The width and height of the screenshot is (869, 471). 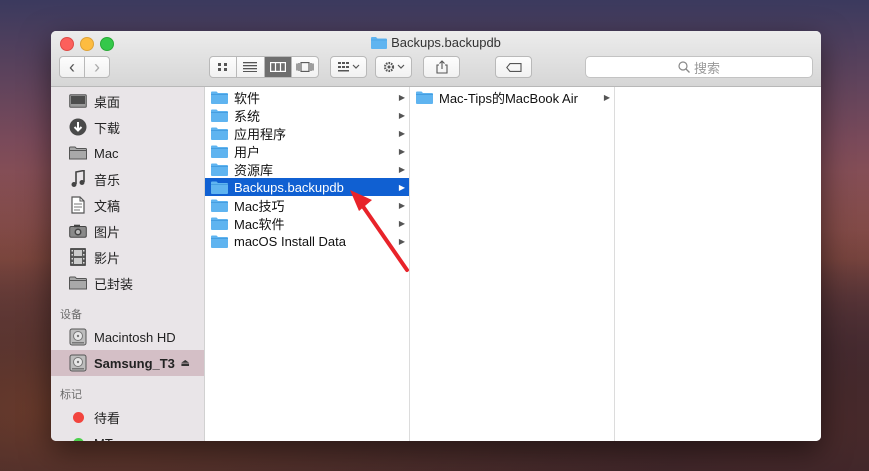 I want to click on share-button, so click(x=441, y=67).